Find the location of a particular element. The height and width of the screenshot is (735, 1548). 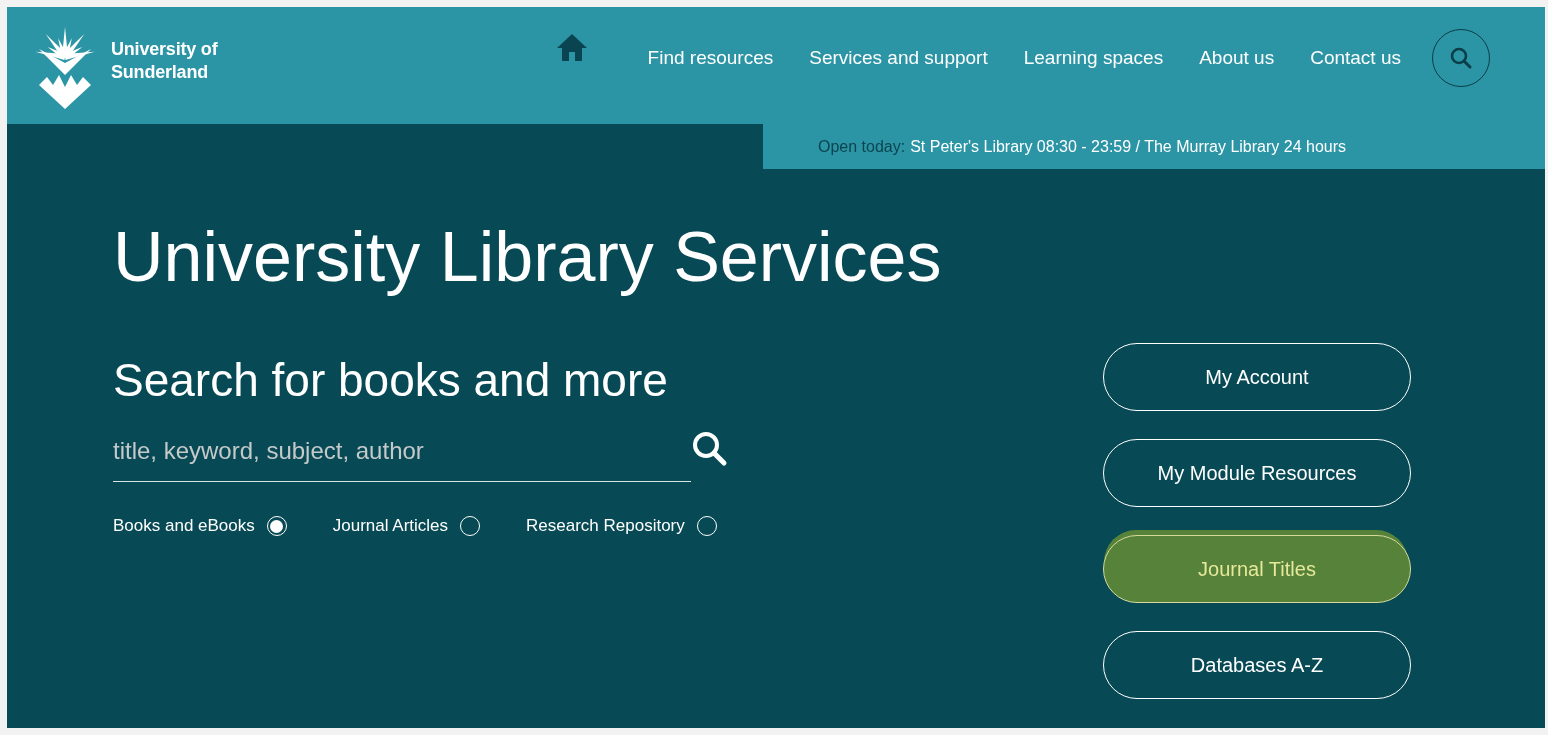

radio-option: Research Repository is located at coordinates (621, 526).